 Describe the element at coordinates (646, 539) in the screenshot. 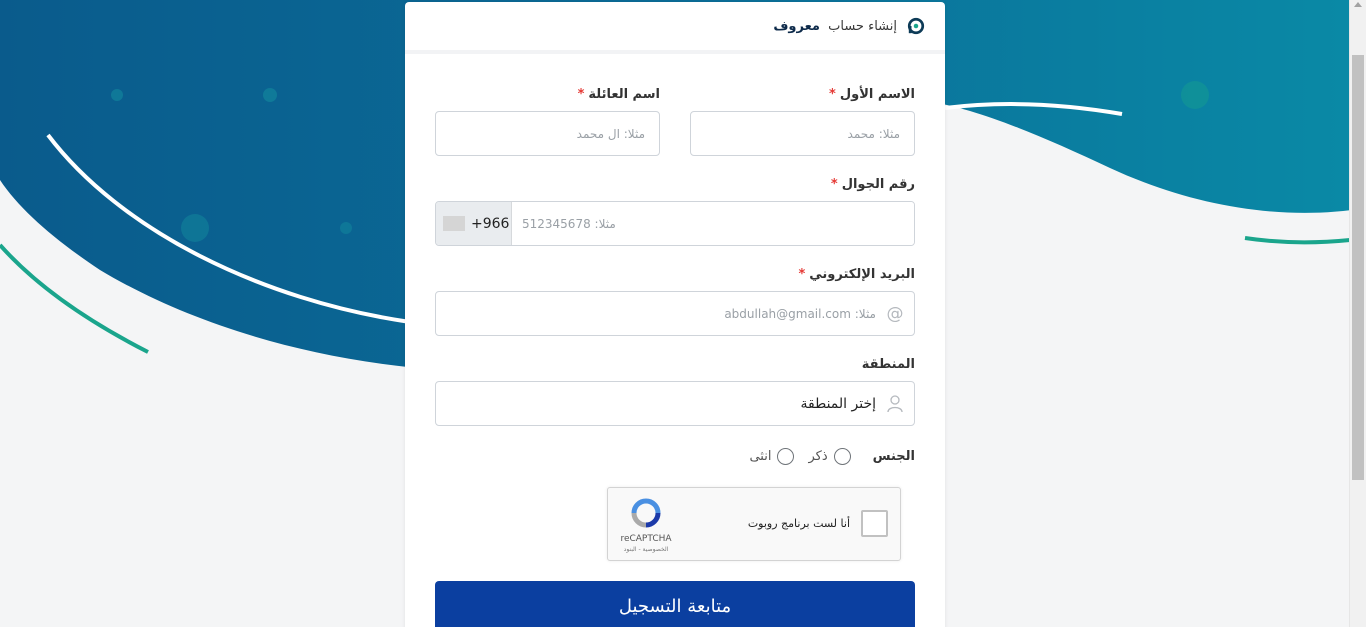

I see `recaptcha-brand: reCAPTCHA` at that location.